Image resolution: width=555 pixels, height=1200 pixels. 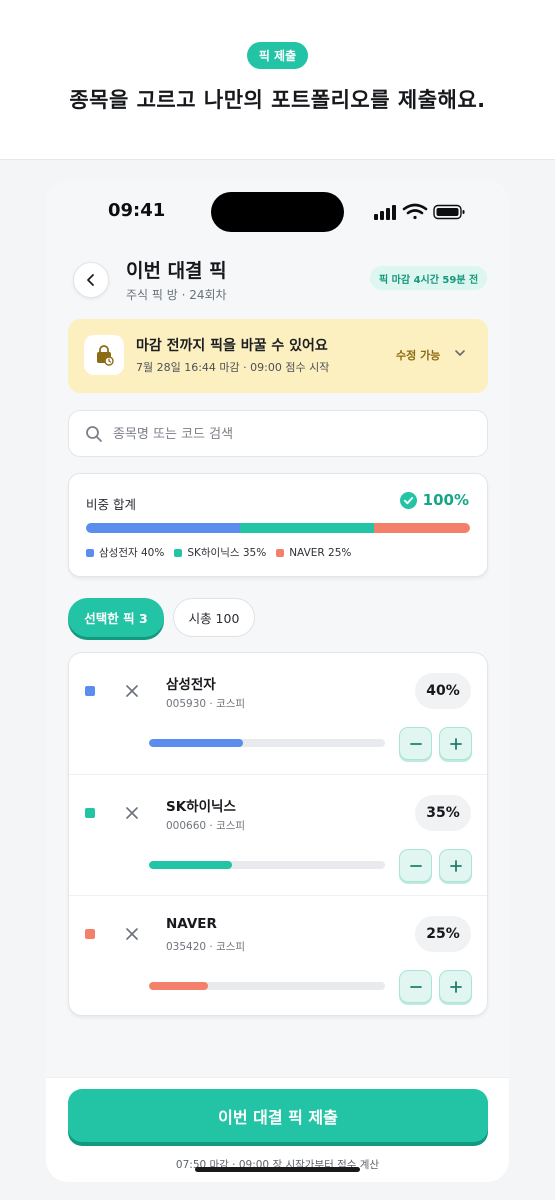 I want to click on step-badge: 픽 제출, so click(x=277, y=55).